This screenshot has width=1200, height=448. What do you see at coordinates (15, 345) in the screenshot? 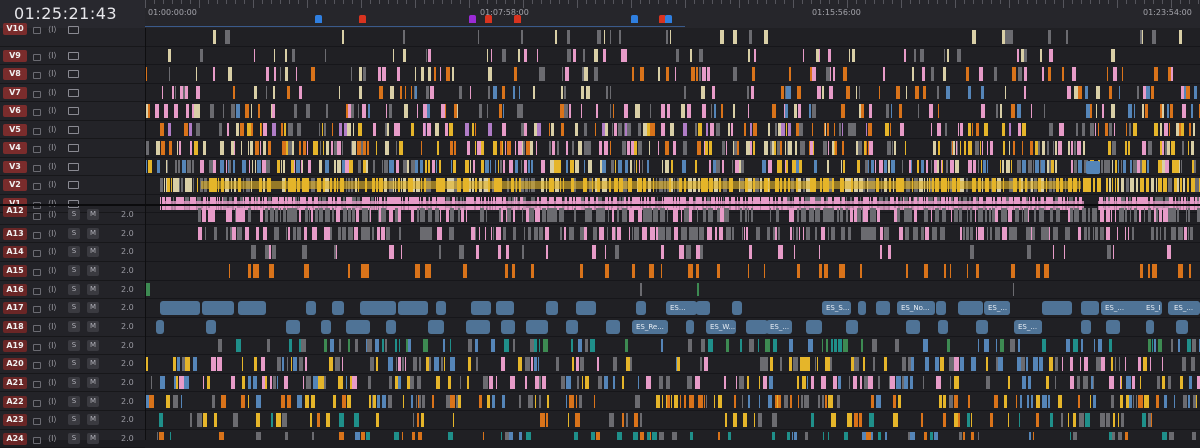
I see `track-label: A19` at bounding box center [15, 345].